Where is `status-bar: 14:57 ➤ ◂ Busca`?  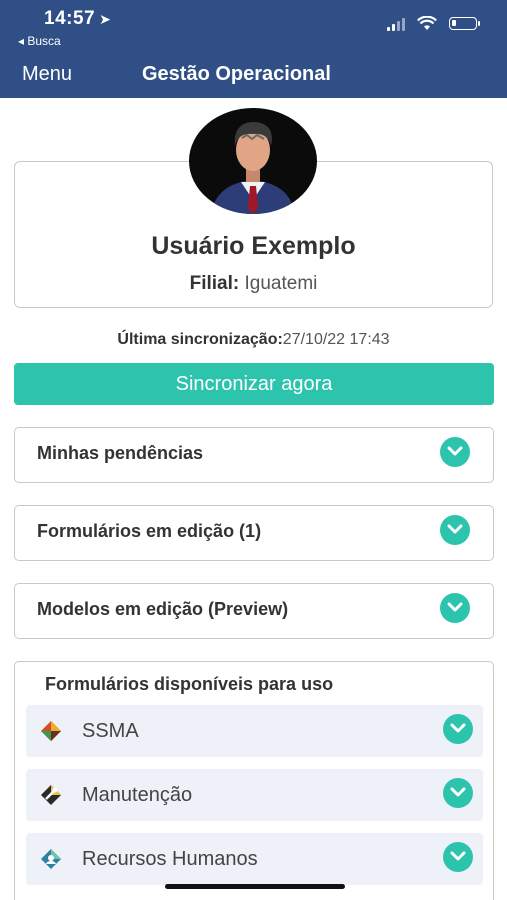 status-bar: 14:57 ➤ ◂ Busca is located at coordinates (253, 26).